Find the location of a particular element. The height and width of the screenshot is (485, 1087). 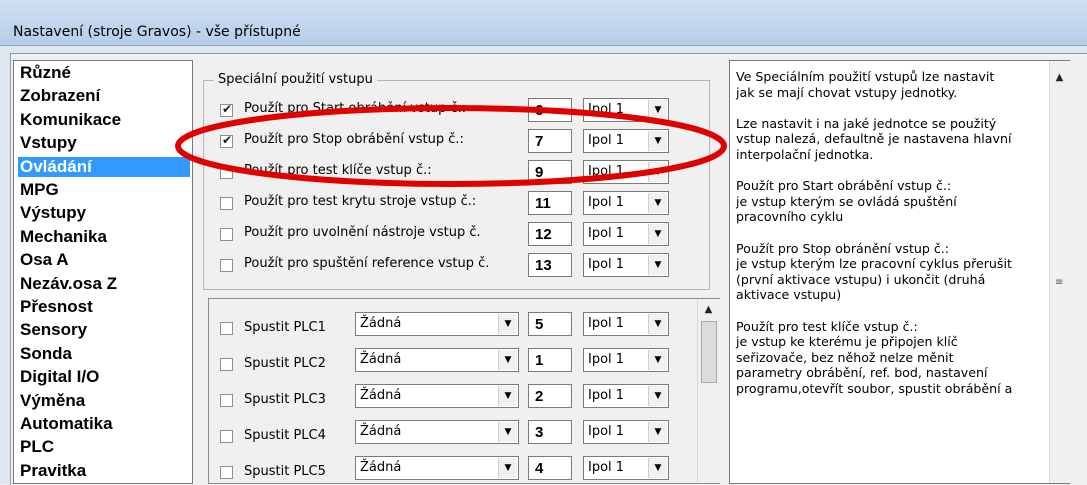

plc-input-field: 2 is located at coordinates (550, 396).